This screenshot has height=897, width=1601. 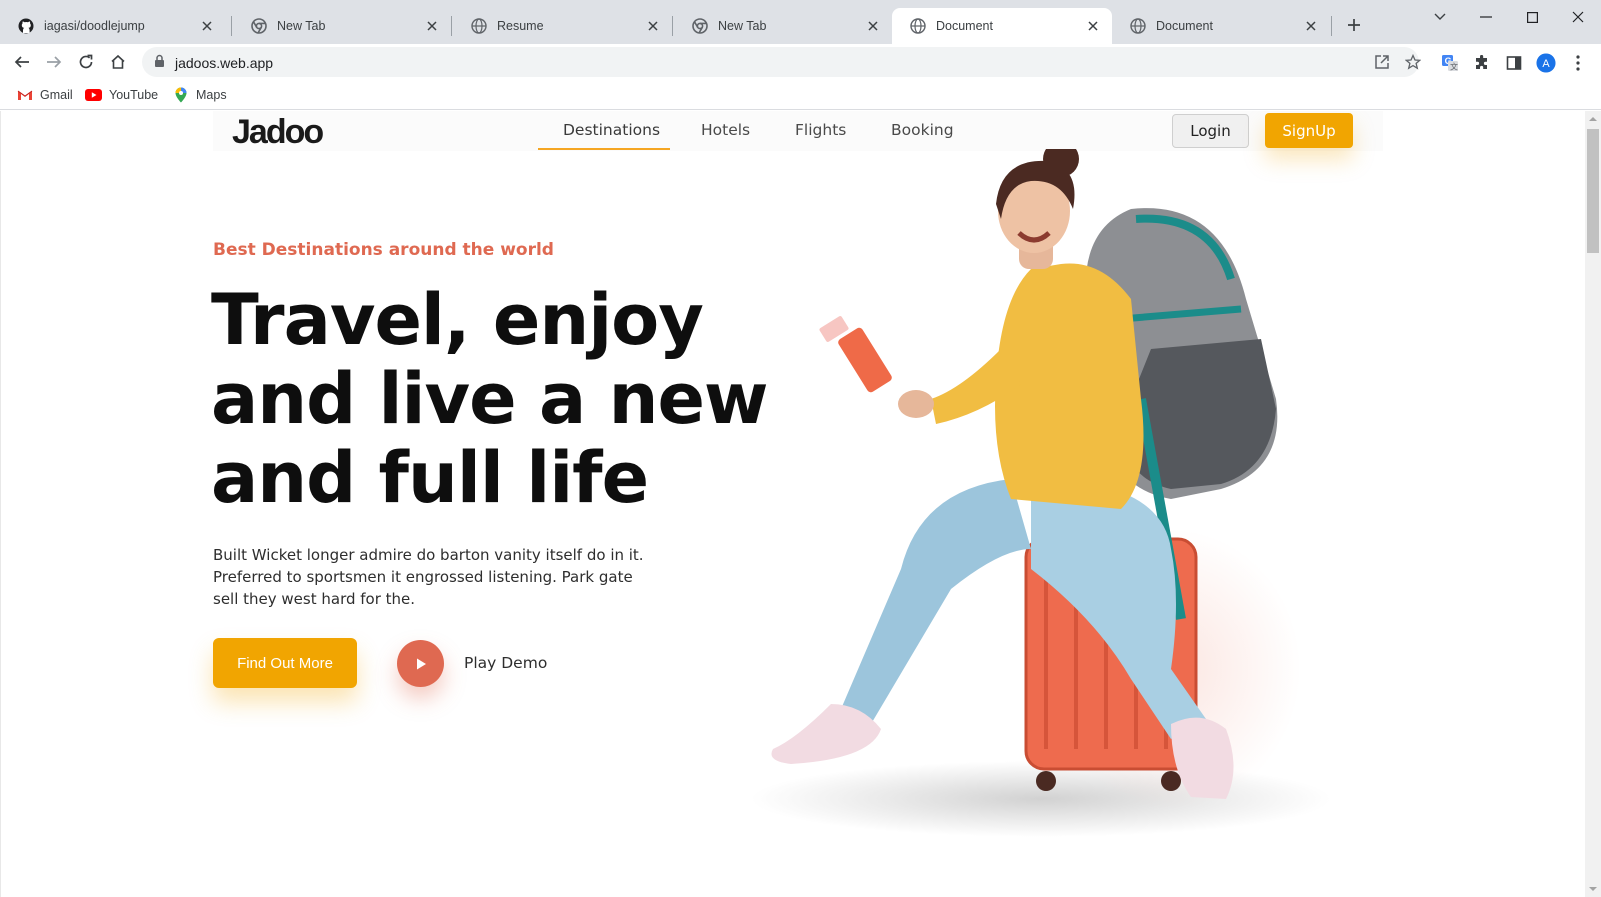 What do you see at coordinates (457, 320) in the screenshot?
I see `headline-line: Travel, enjoy` at bounding box center [457, 320].